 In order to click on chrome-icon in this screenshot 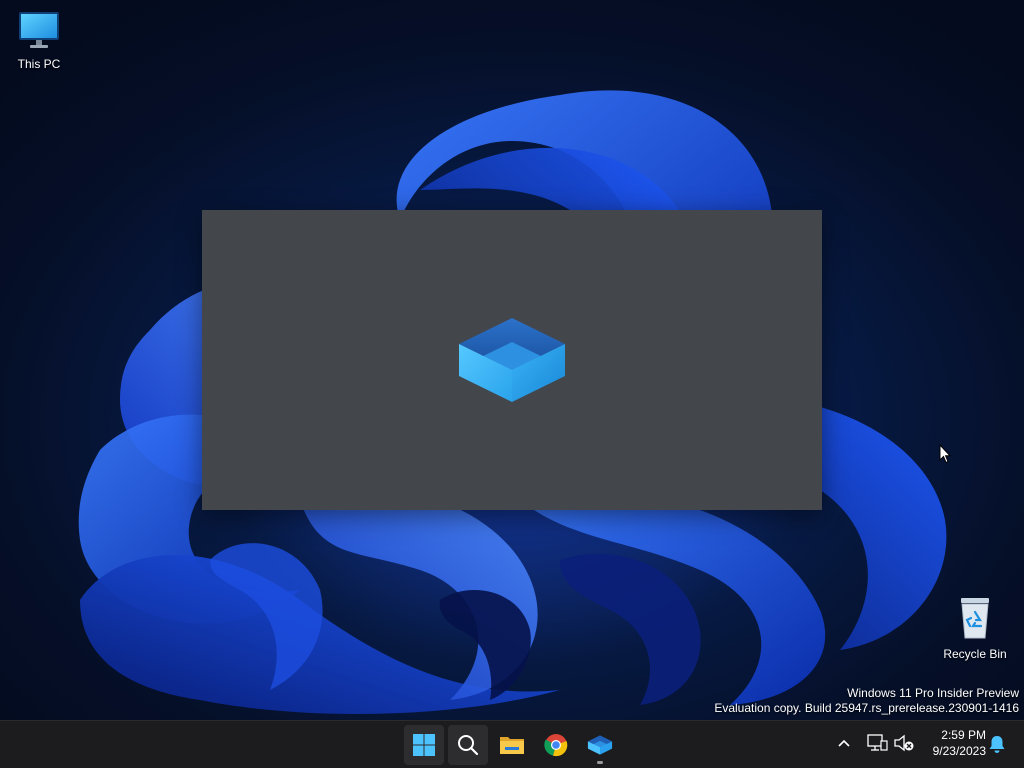, I will do `click(556, 745)`.